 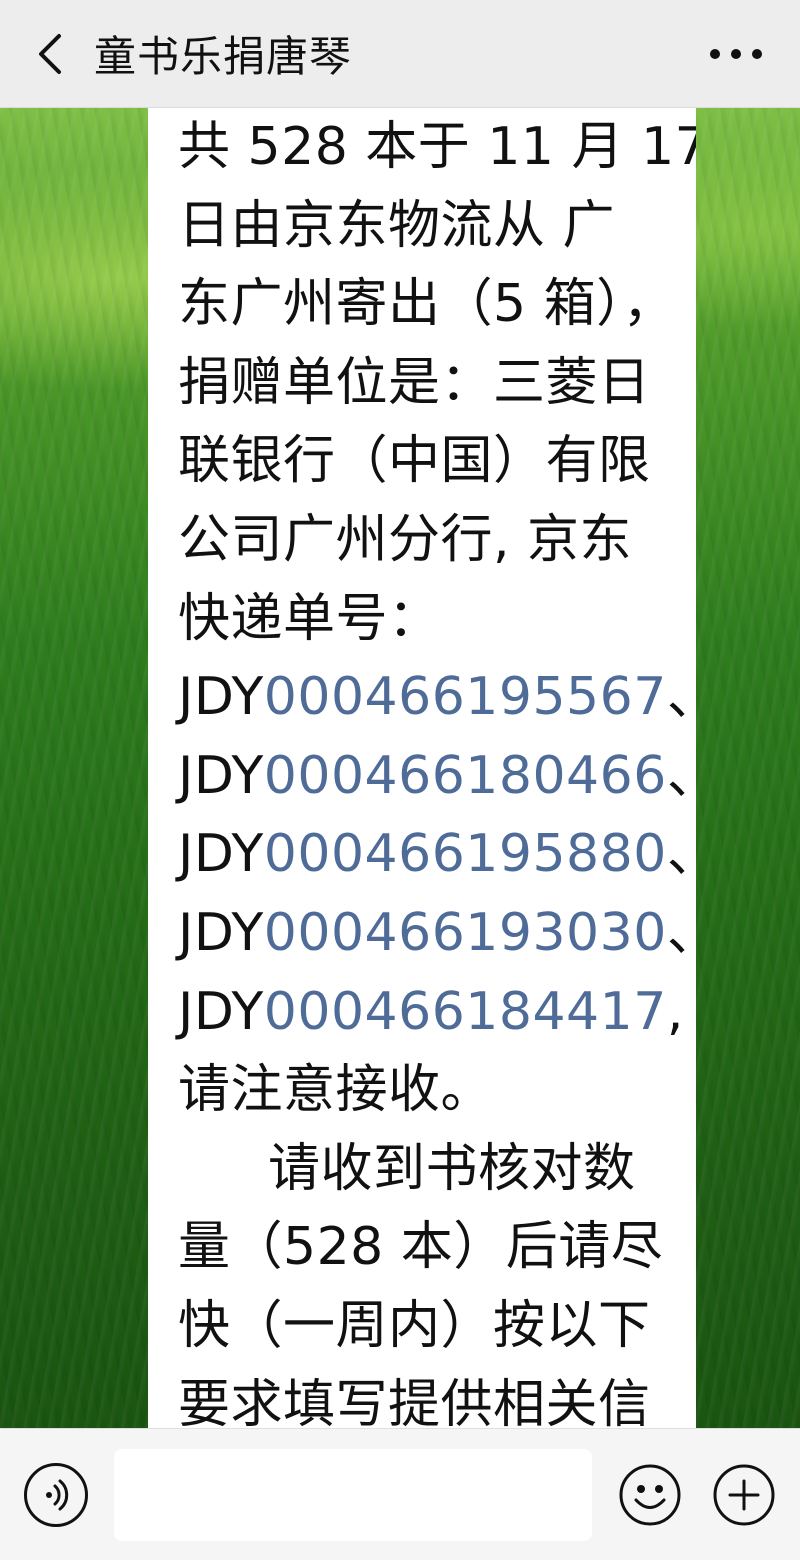 I want to click on message-input, so click(x=353, y=1495).